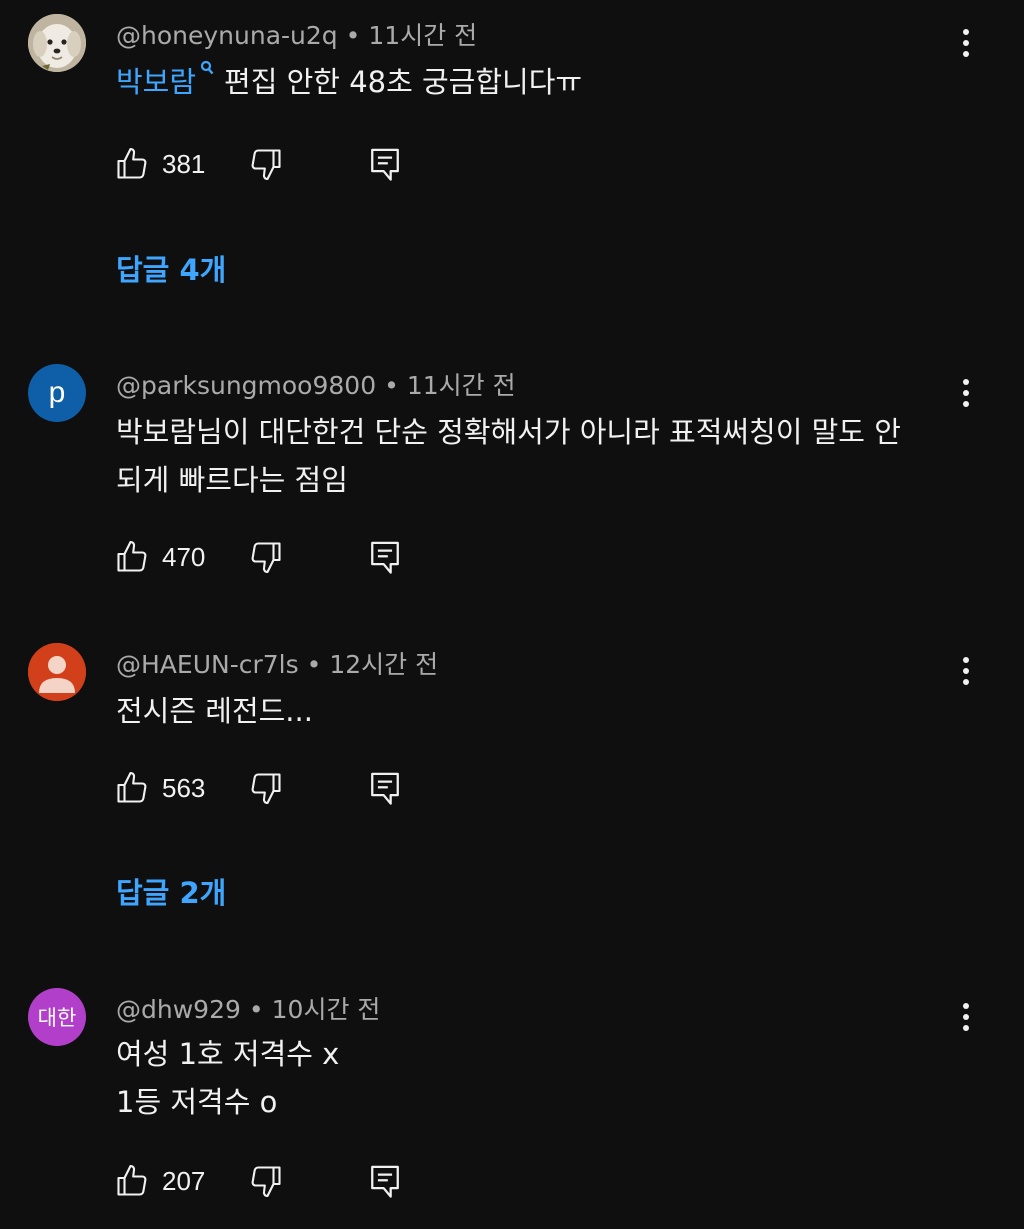 This screenshot has width=1024, height=1229. I want to click on default-user-icon, so click(57, 672).